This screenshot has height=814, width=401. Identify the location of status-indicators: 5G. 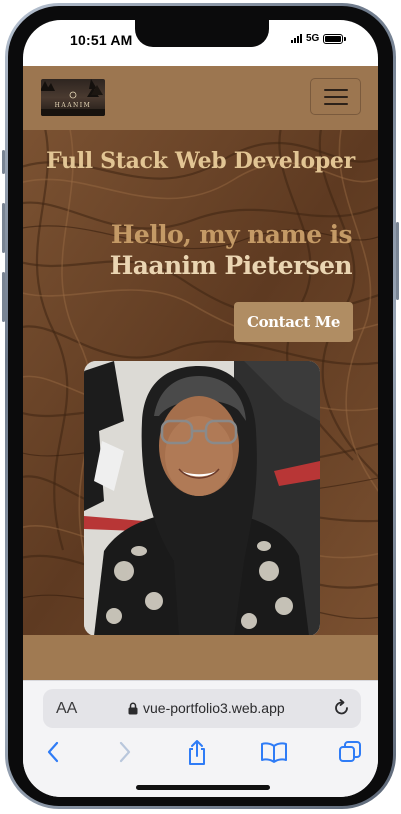
(319, 38).